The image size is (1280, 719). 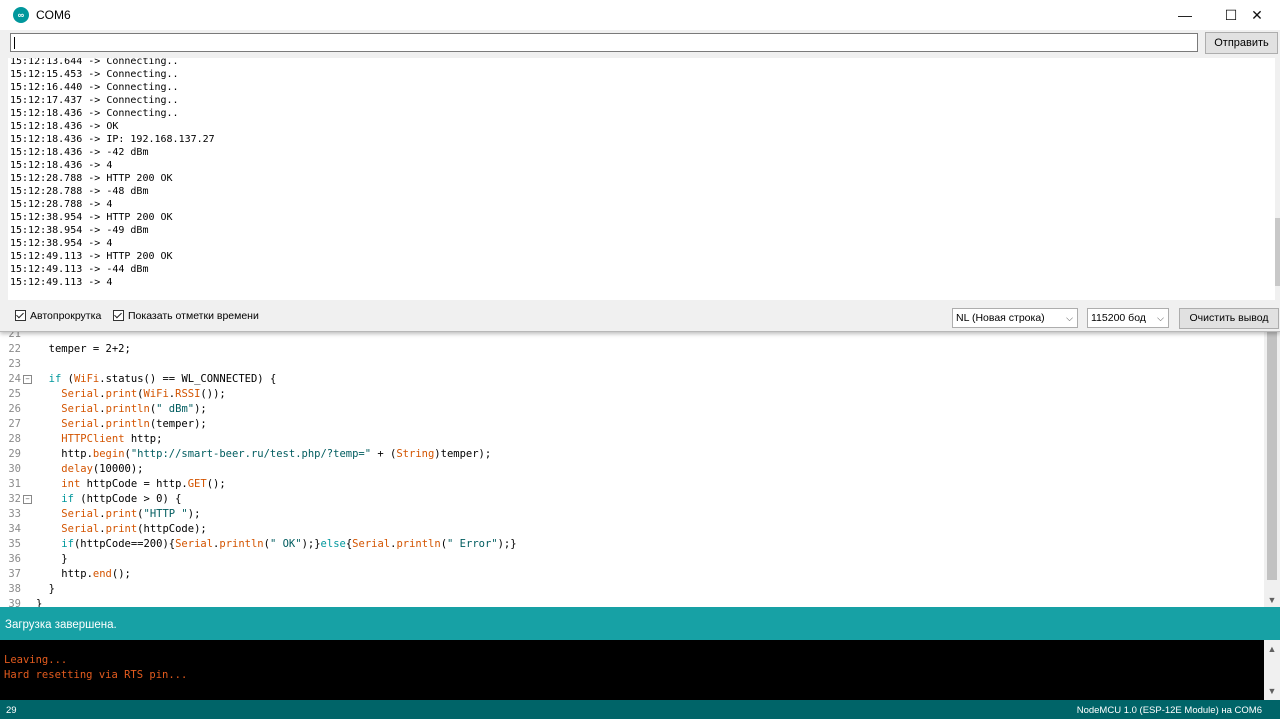 What do you see at coordinates (640, 709) in the screenshot?
I see `ide-bottom-bar: 29 NodeMCU 1.0 (ESP-12E Module) на COM6` at bounding box center [640, 709].